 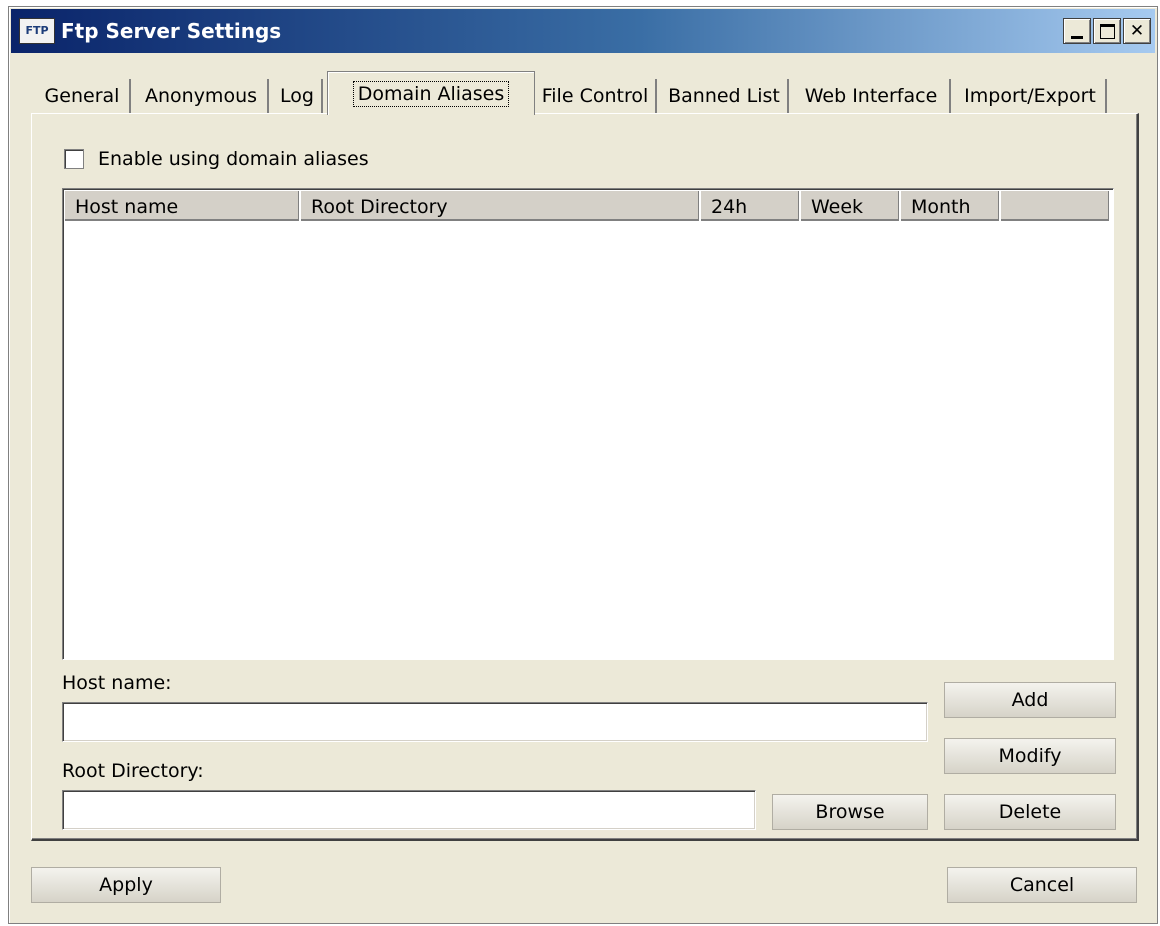 What do you see at coordinates (183, 206) in the screenshot?
I see `column-header-host-name: Host name` at bounding box center [183, 206].